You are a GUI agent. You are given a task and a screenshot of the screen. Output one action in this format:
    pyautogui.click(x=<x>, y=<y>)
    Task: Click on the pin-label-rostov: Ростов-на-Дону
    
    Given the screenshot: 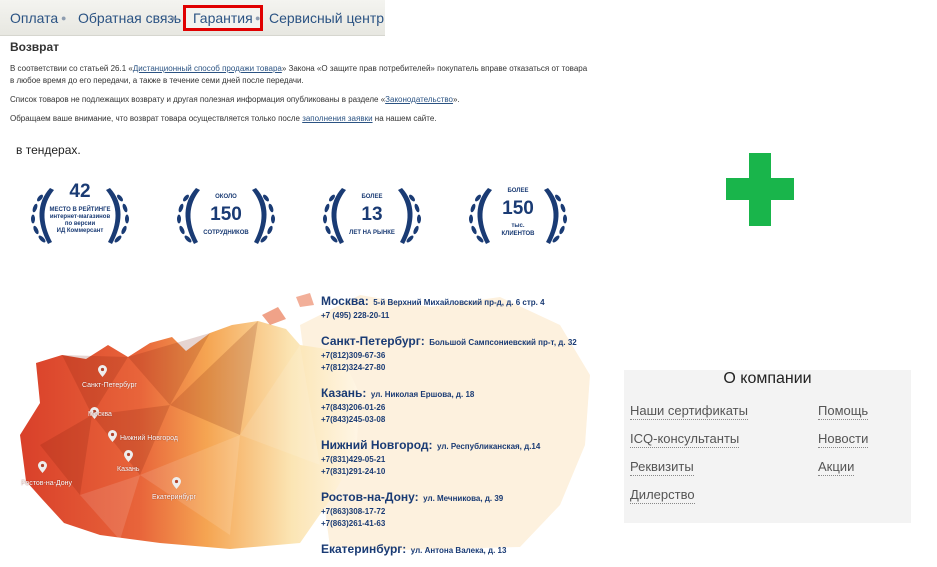 What is the action you would take?
    pyautogui.click(x=46, y=483)
    